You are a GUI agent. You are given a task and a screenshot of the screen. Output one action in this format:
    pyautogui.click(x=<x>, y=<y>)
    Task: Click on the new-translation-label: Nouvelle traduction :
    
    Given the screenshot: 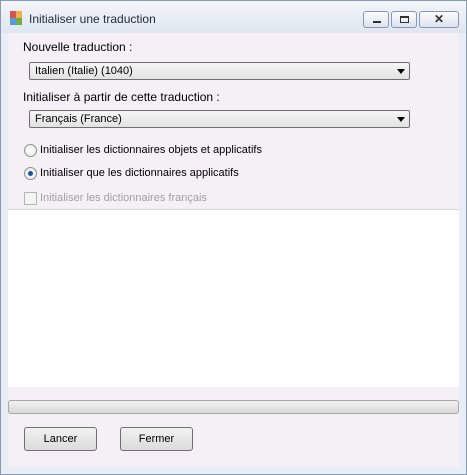 What is the action you would take?
    pyautogui.click(x=78, y=47)
    